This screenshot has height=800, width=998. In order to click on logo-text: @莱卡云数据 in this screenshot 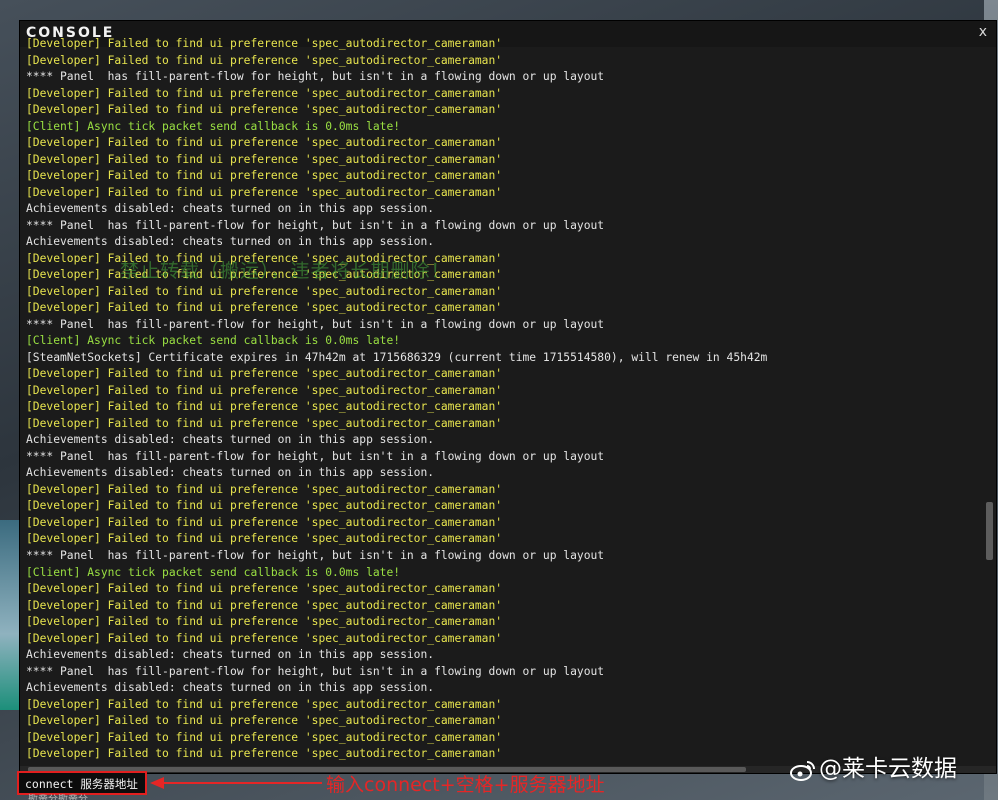, I will do `click(888, 769)`.